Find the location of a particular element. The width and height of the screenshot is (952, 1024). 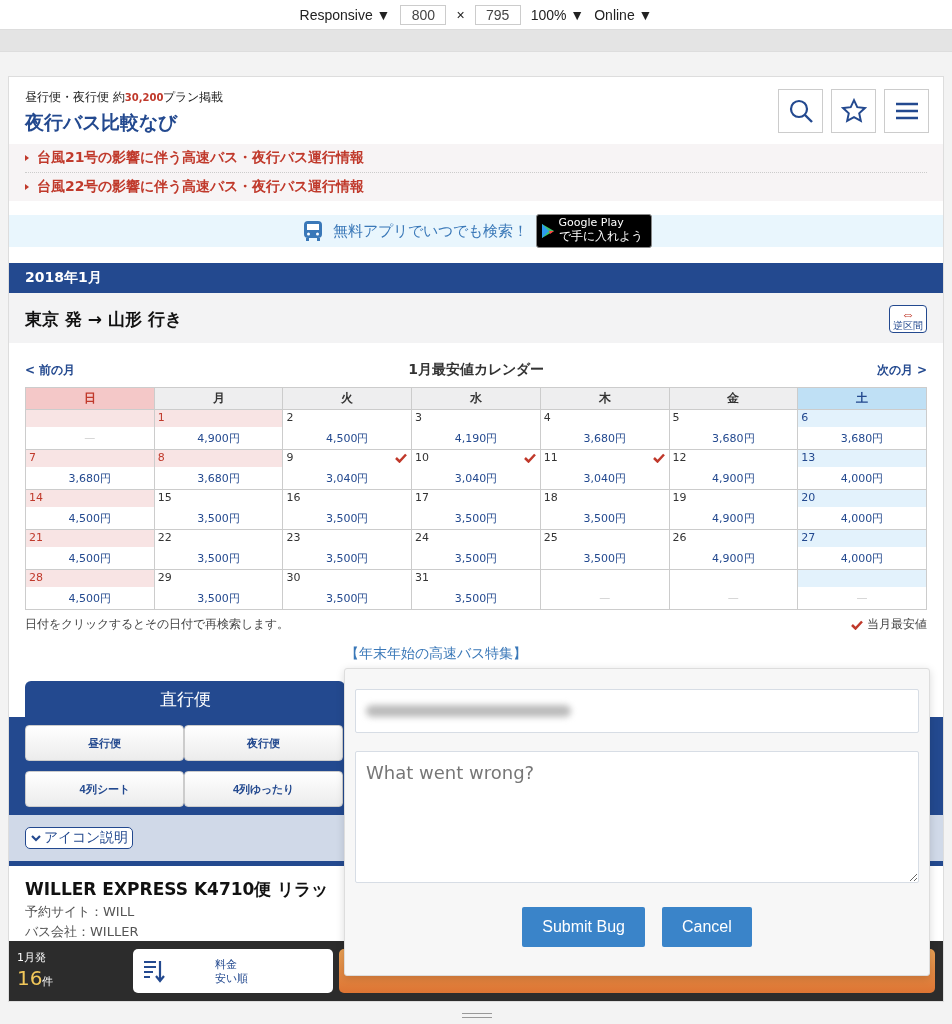

zoom-dropdown: 100% ▼ is located at coordinates (557, 14).